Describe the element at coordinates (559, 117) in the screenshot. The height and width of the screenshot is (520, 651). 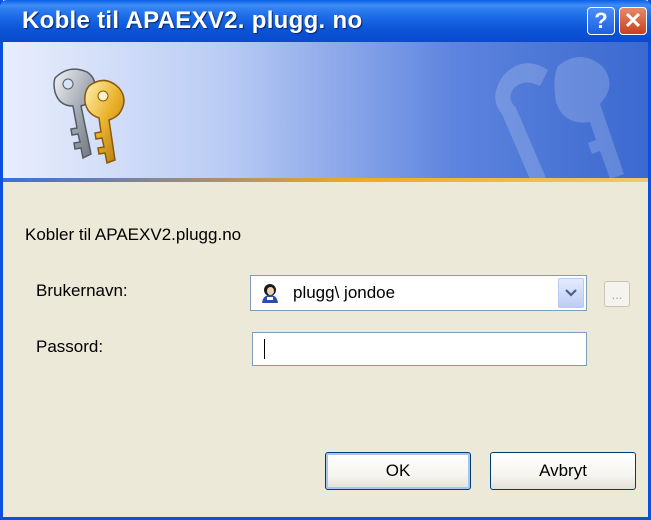
I see `keys-watermark-icon` at that location.